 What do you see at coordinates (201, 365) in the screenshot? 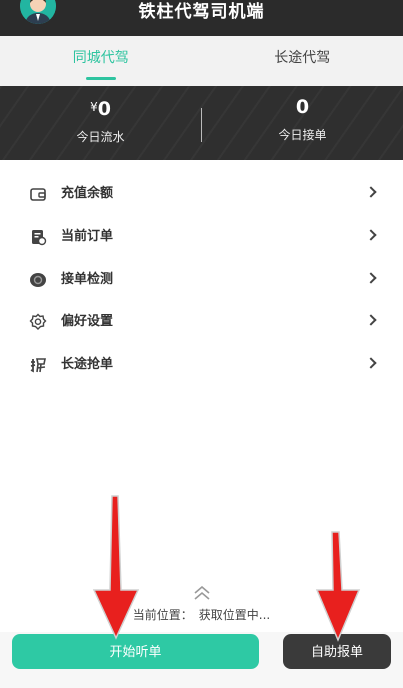
I see `menu-item-long-distance-grab: 长途抢单` at bounding box center [201, 365].